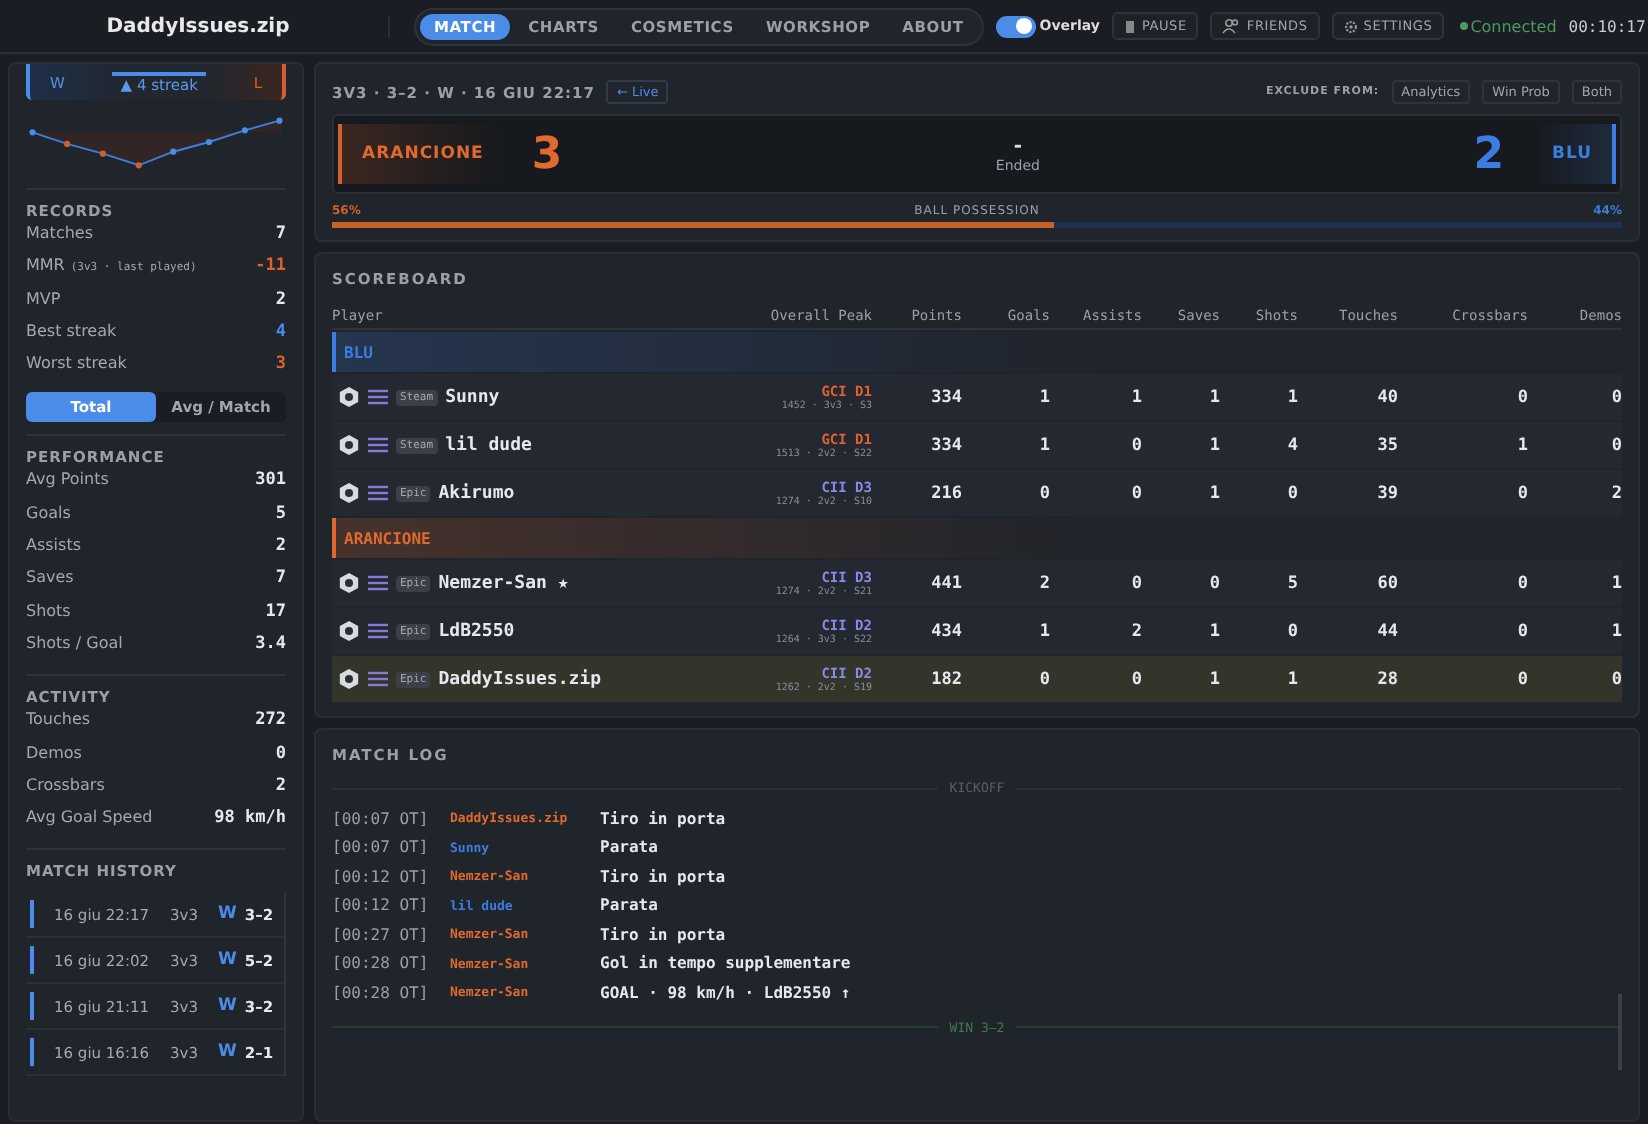 This screenshot has width=1648, height=1124. What do you see at coordinates (1386, 445) in the screenshot?
I see `table-cell-text: 35` at bounding box center [1386, 445].